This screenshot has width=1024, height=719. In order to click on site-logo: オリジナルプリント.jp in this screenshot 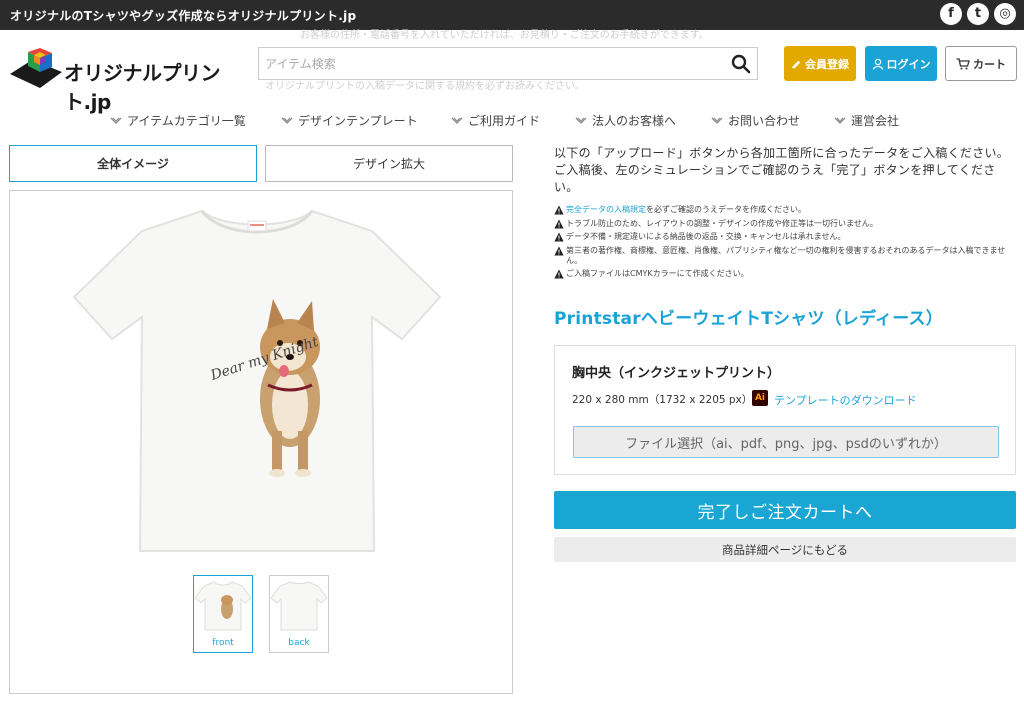, I will do `click(125, 81)`.